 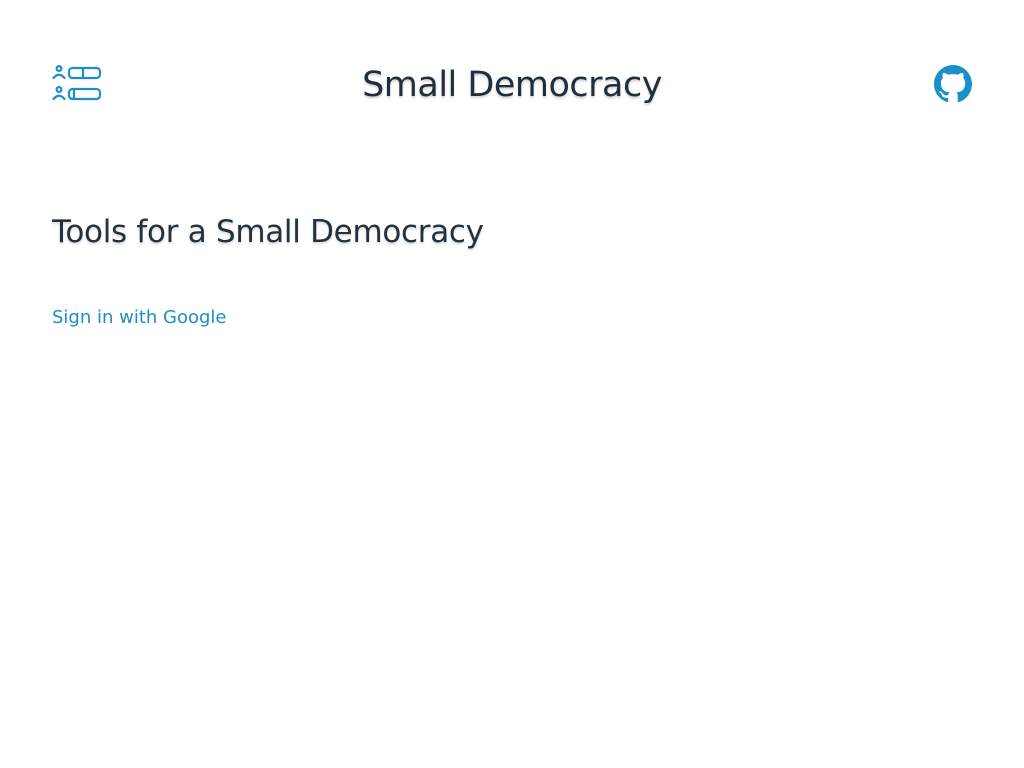 What do you see at coordinates (953, 84) in the screenshot?
I see `github-icon` at bounding box center [953, 84].